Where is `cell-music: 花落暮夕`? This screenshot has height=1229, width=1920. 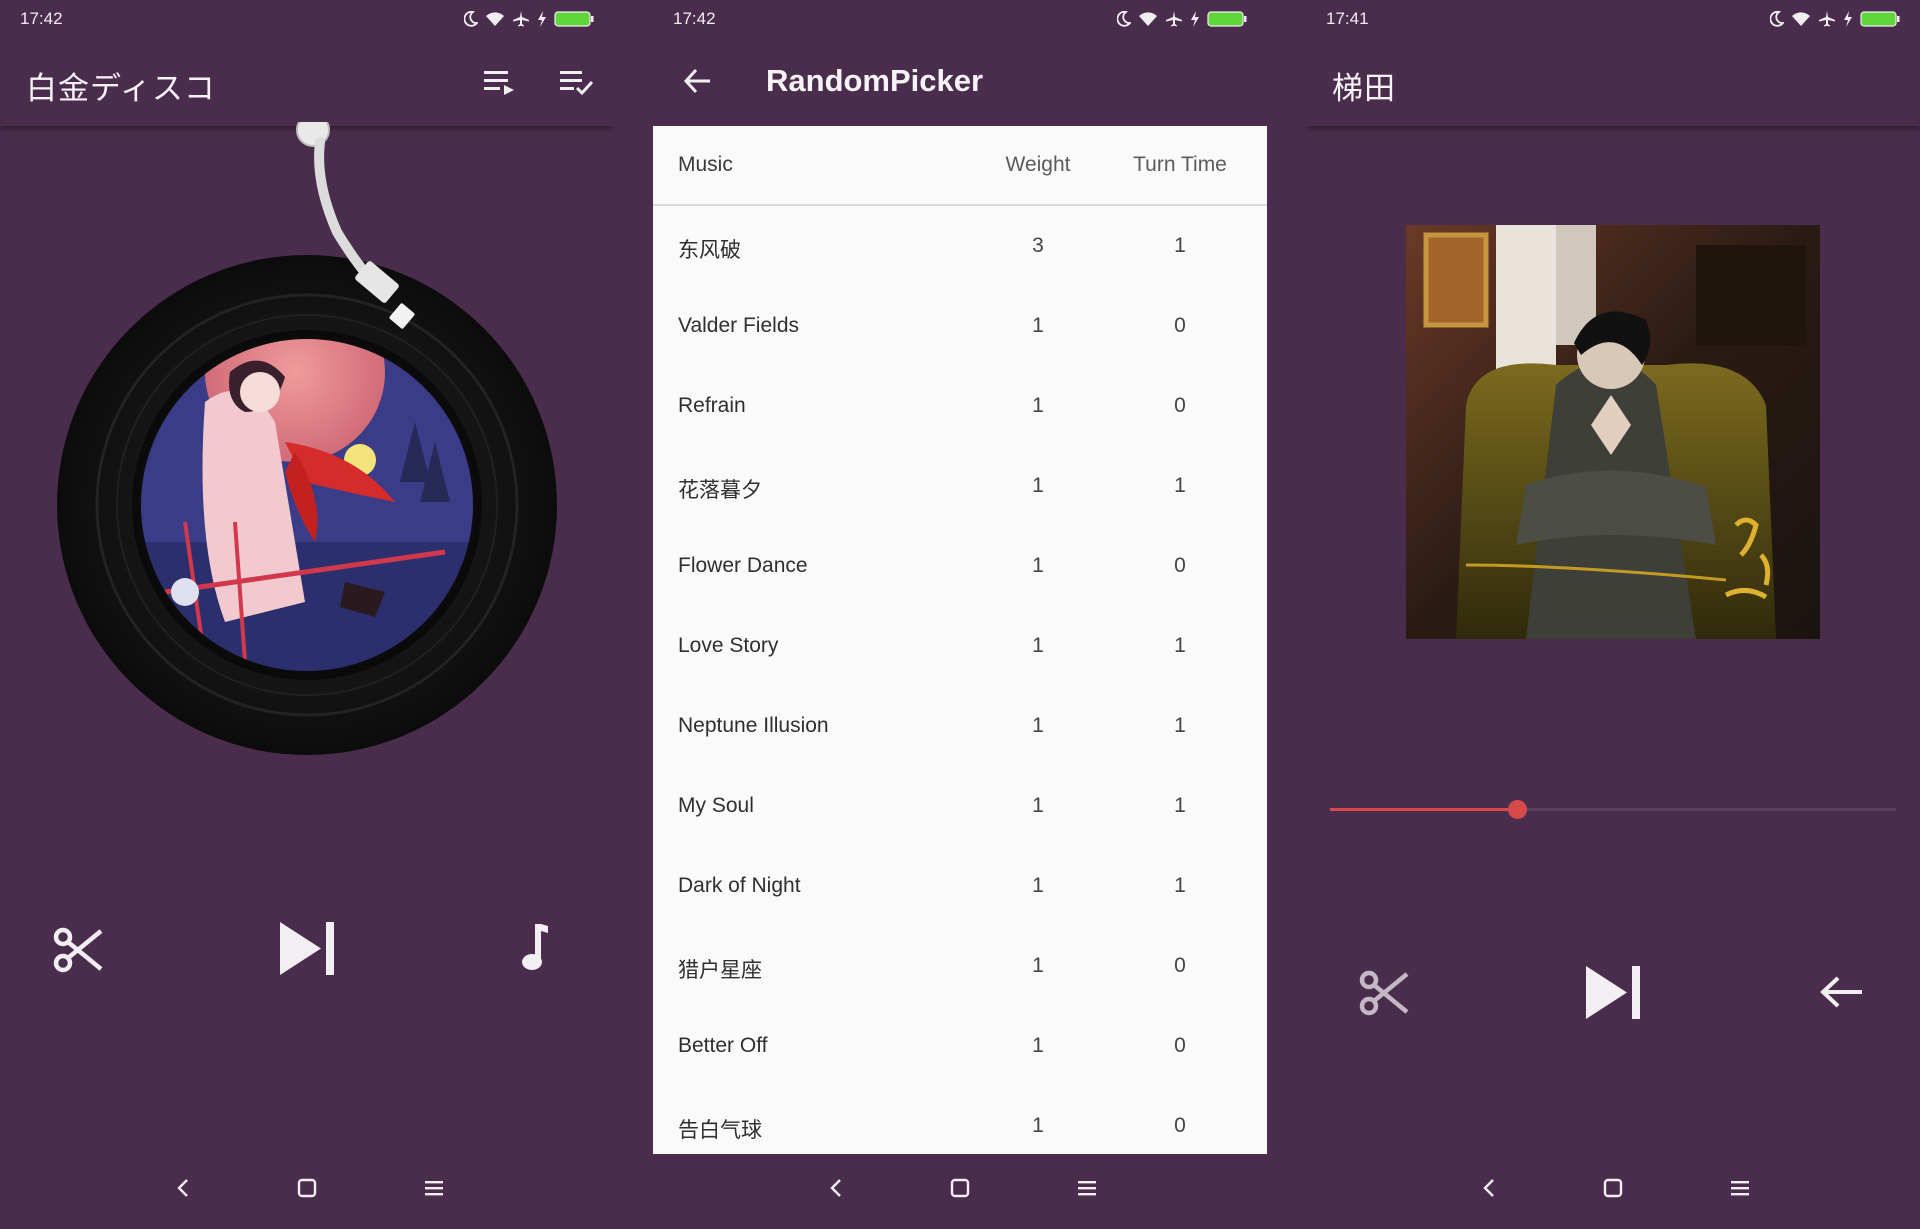
cell-music: 花落暮夕 is located at coordinates (720, 490).